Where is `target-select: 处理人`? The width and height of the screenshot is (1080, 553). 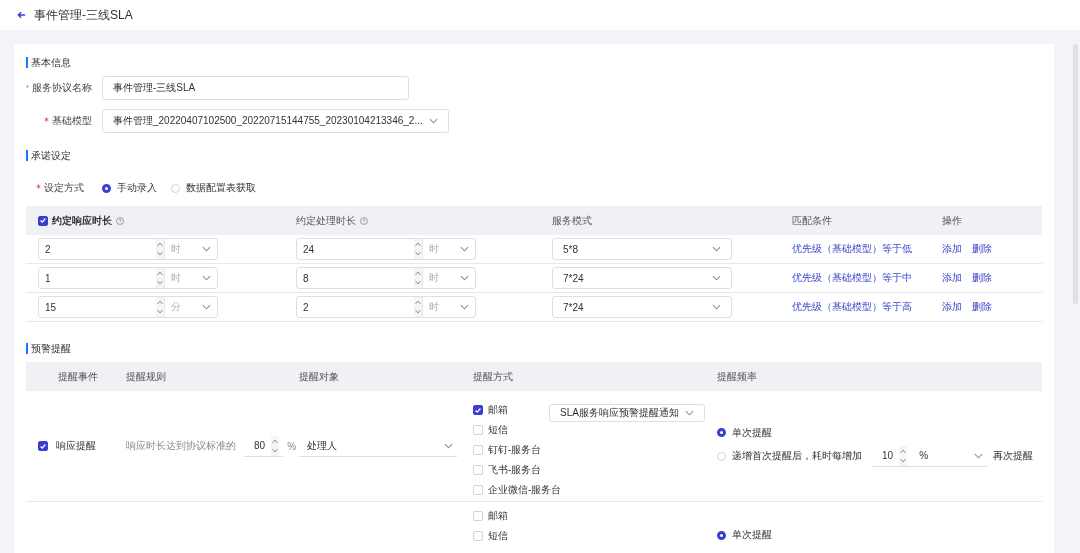 target-select: 处理人 is located at coordinates (378, 446).